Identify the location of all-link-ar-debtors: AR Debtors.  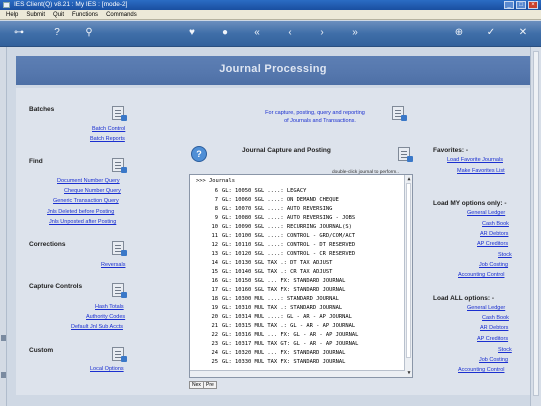
(494, 328).